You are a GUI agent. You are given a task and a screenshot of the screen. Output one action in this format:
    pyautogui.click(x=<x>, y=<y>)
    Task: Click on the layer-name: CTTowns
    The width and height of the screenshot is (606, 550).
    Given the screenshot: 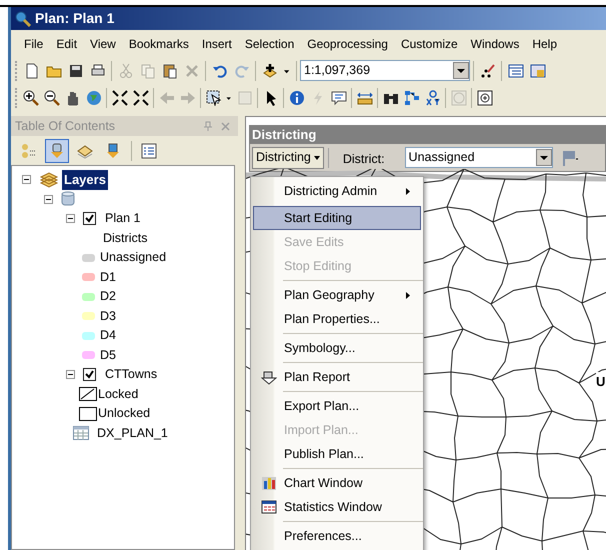 What is the action you would take?
    pyautogui.click(x=131, y=374)
    